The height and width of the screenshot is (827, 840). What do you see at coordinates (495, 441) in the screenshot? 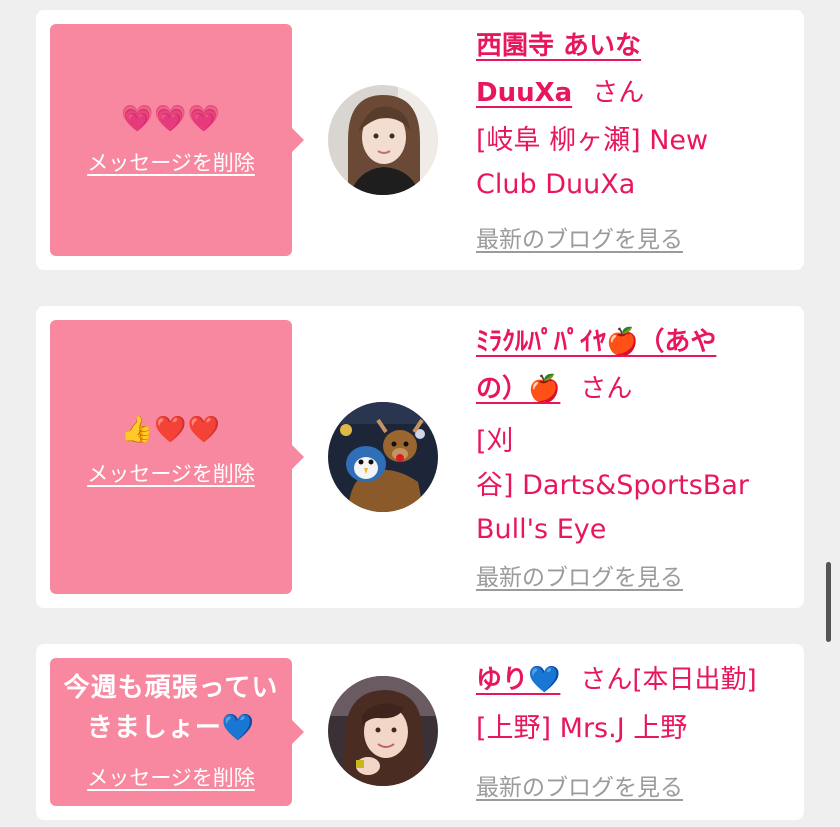
I see `shop-name: [刈` at bounding box center [495, 441].